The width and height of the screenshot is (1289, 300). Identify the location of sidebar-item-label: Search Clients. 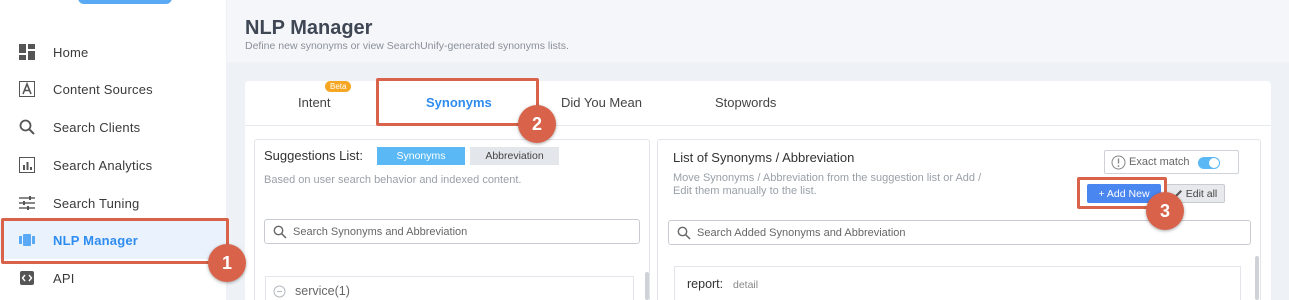
(97, 127).